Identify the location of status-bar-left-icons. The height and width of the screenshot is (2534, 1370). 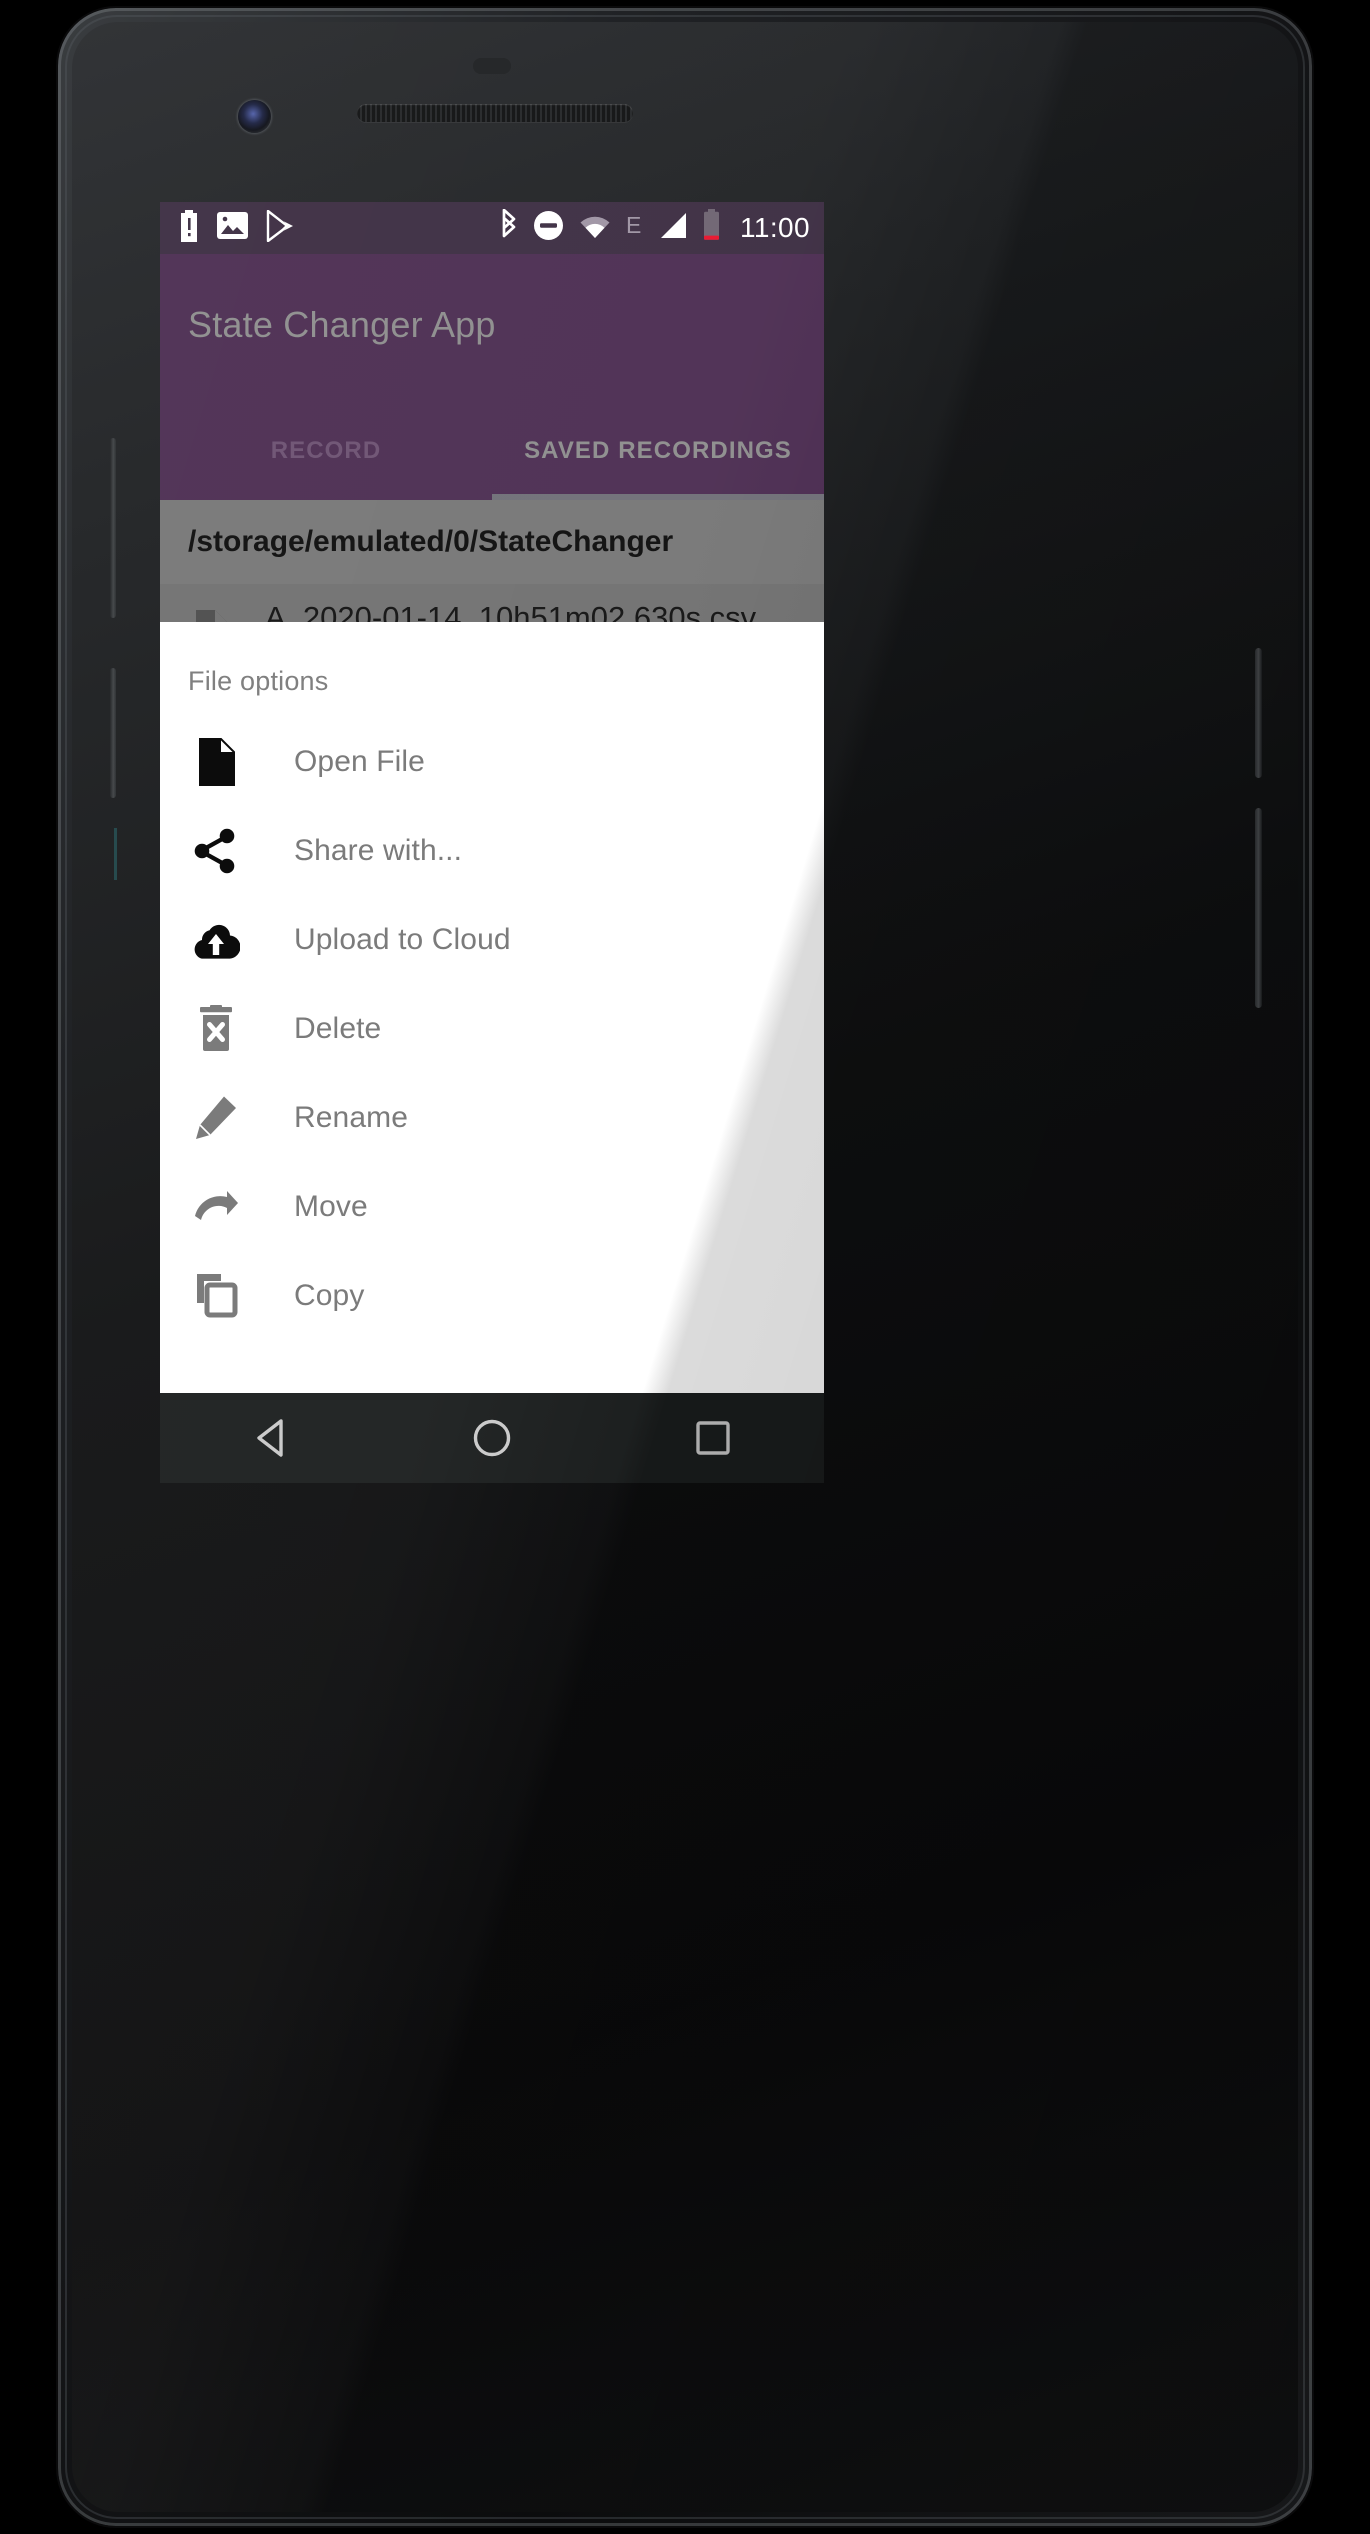
(236, 228).